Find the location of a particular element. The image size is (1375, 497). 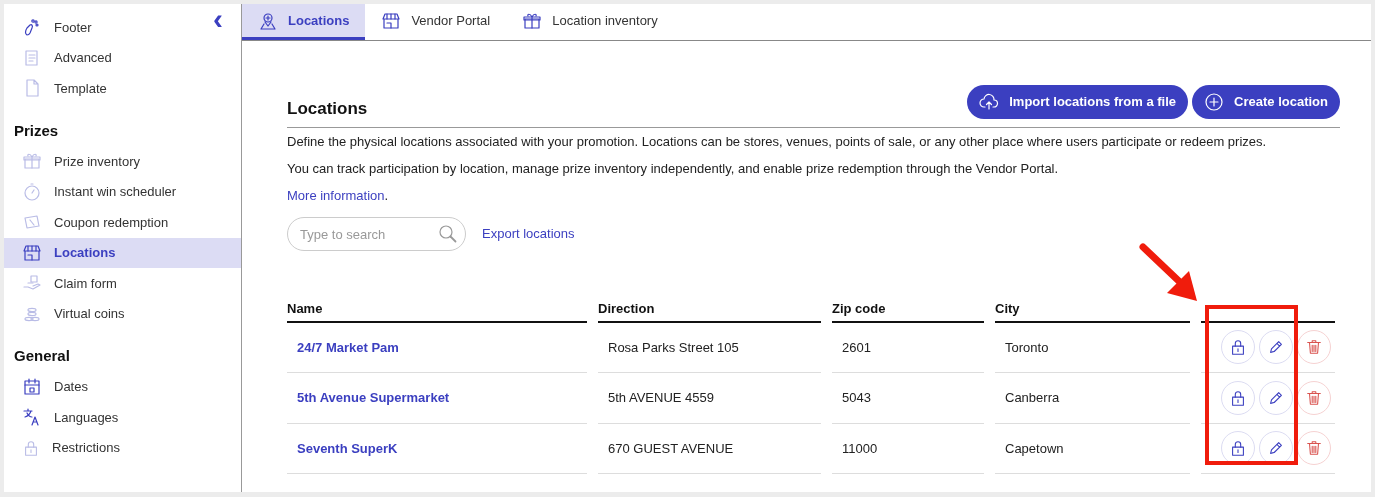

page-title: Locations is located at coordinates (327, 108).